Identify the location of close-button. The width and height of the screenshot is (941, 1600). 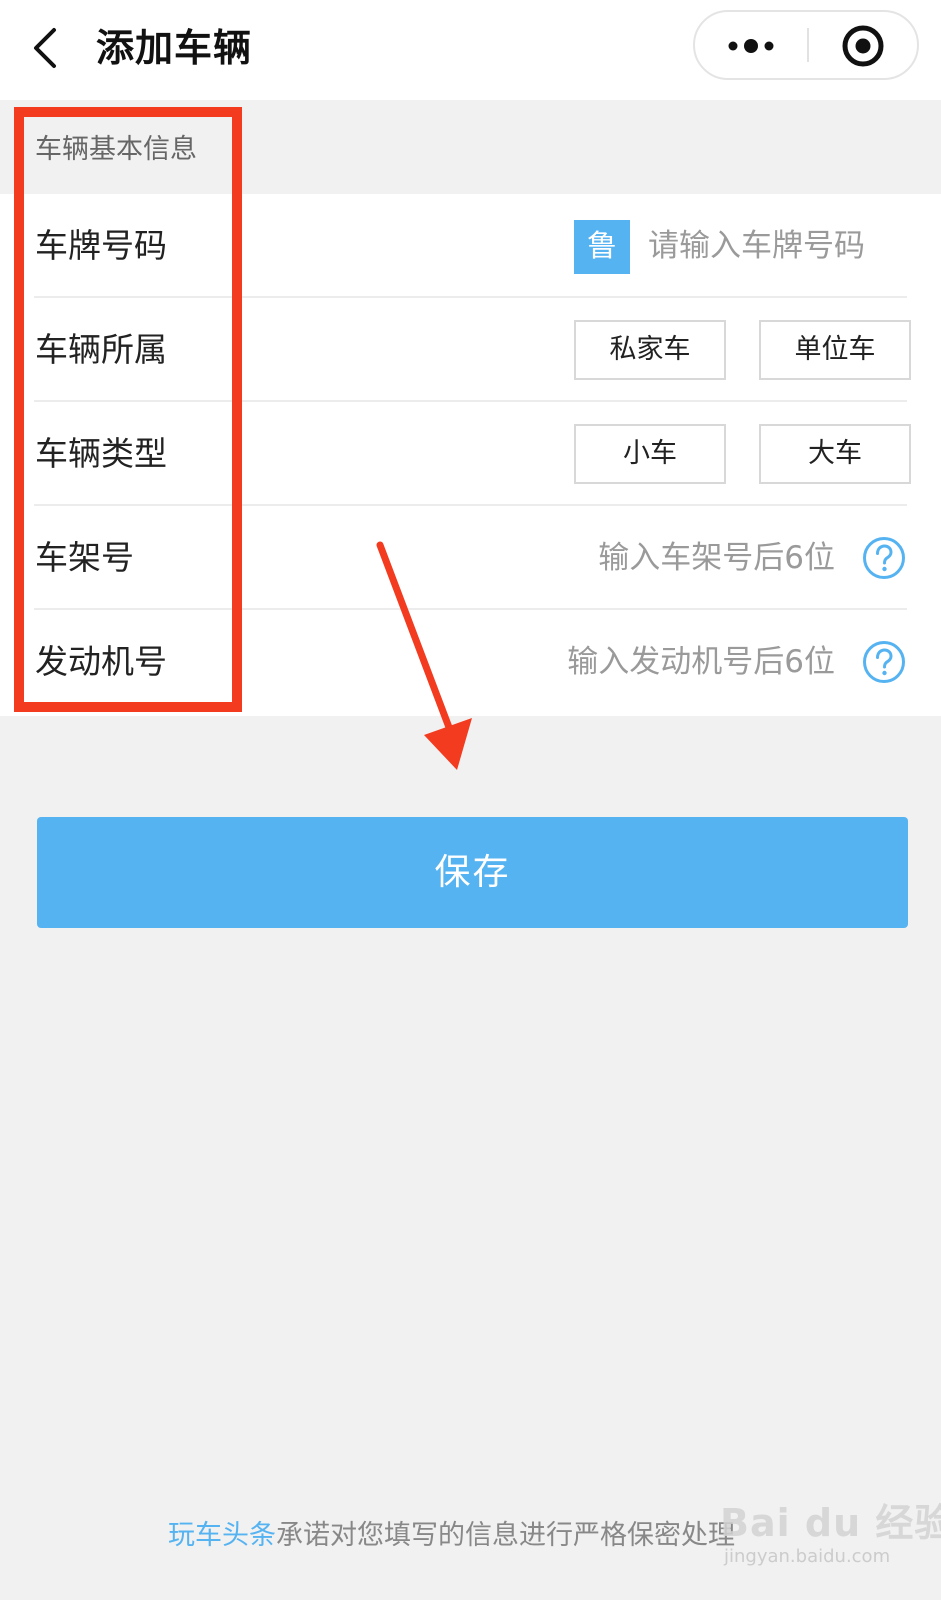
(864, 45).